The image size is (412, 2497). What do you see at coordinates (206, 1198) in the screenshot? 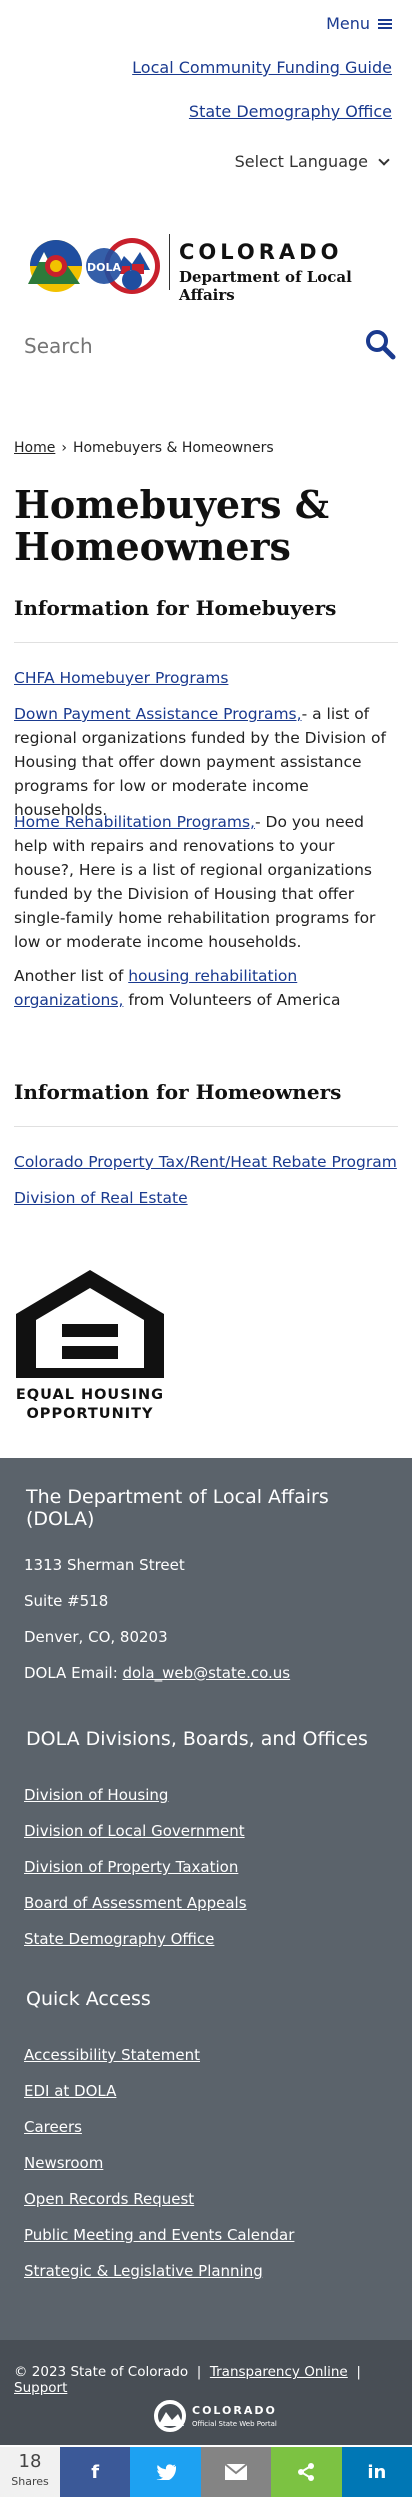
I see `real-estate-paragraph: Division of Real Estate` at bounding box center [206, 1198].